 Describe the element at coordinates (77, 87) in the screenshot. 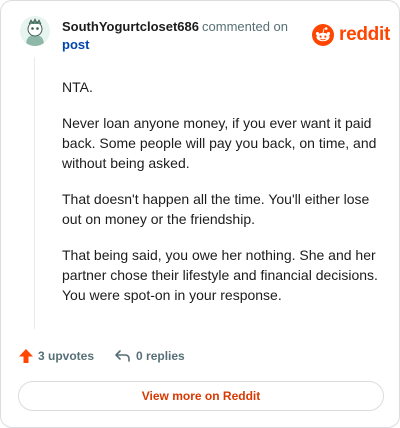

I see `comment-paragraph: NTA.` at that location.